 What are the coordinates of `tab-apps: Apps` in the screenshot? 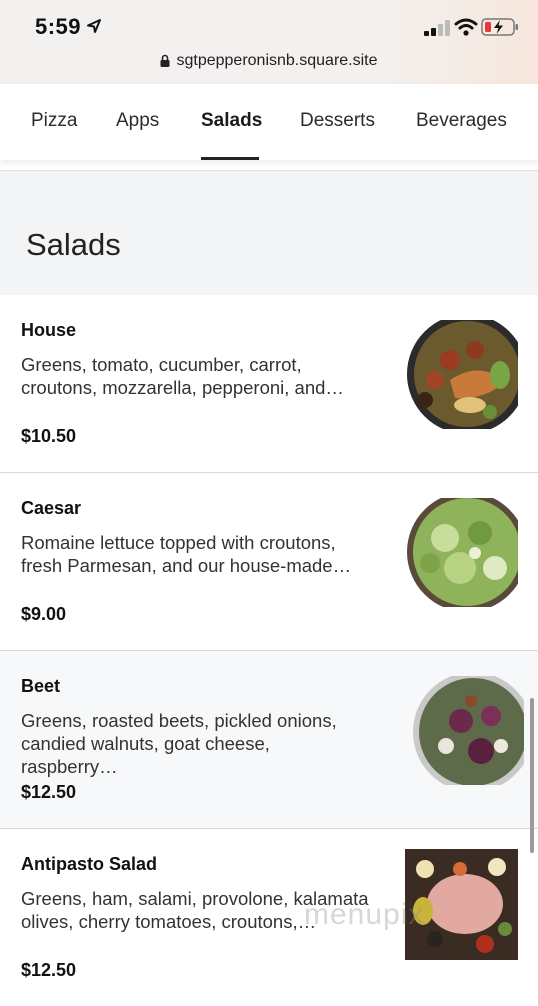 It's located at (137, 121).